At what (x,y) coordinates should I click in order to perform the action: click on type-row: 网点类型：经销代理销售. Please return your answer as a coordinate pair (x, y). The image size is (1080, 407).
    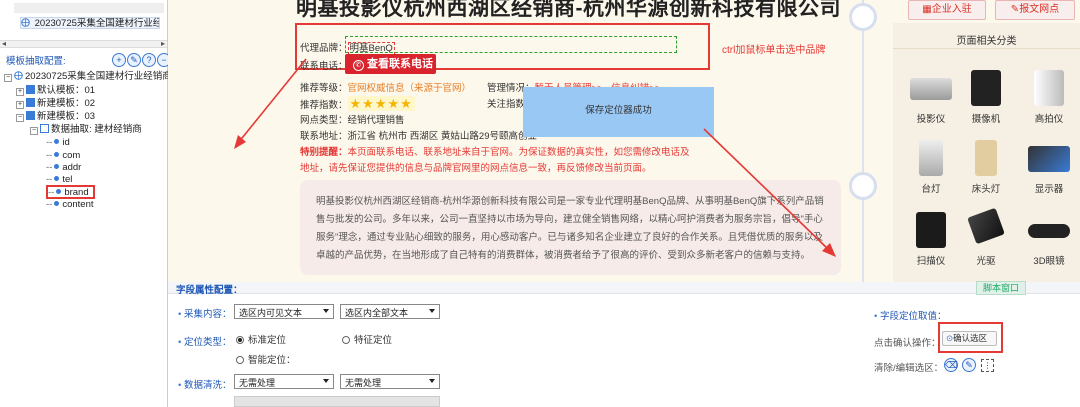
    Looking at the image, I should click on (352, 120).